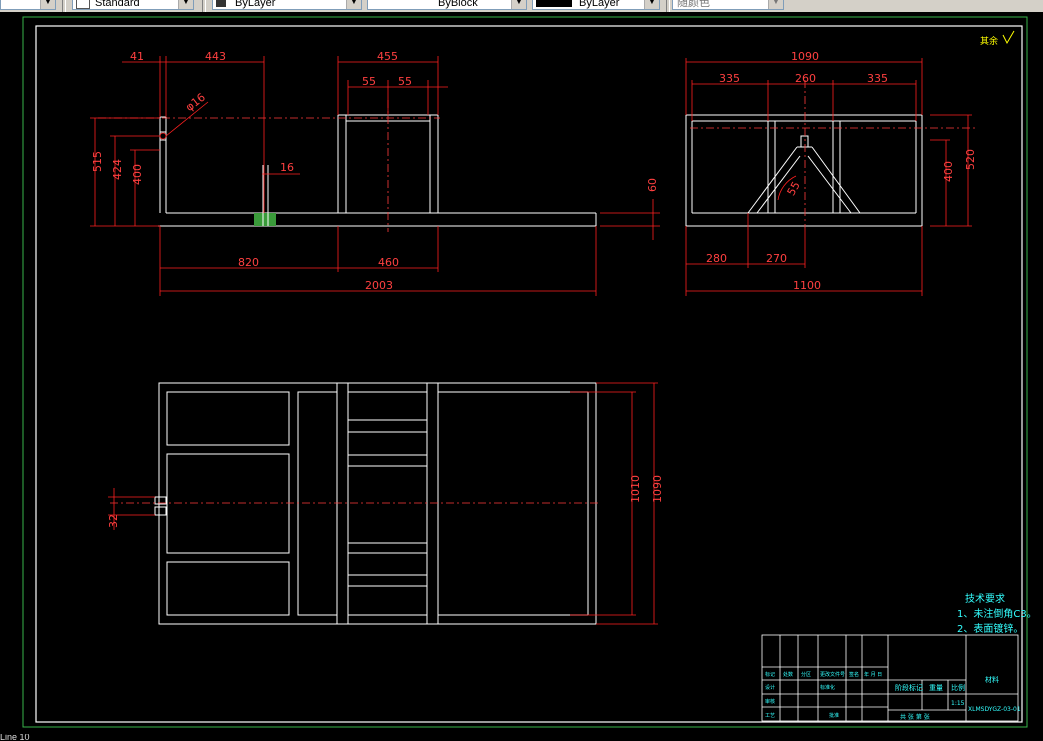 The height and width of the screenshot is (741, 1043). Describe the element at coordinates (770, 674) in the screenshot. I see `tb-mark: 标记` at that location.